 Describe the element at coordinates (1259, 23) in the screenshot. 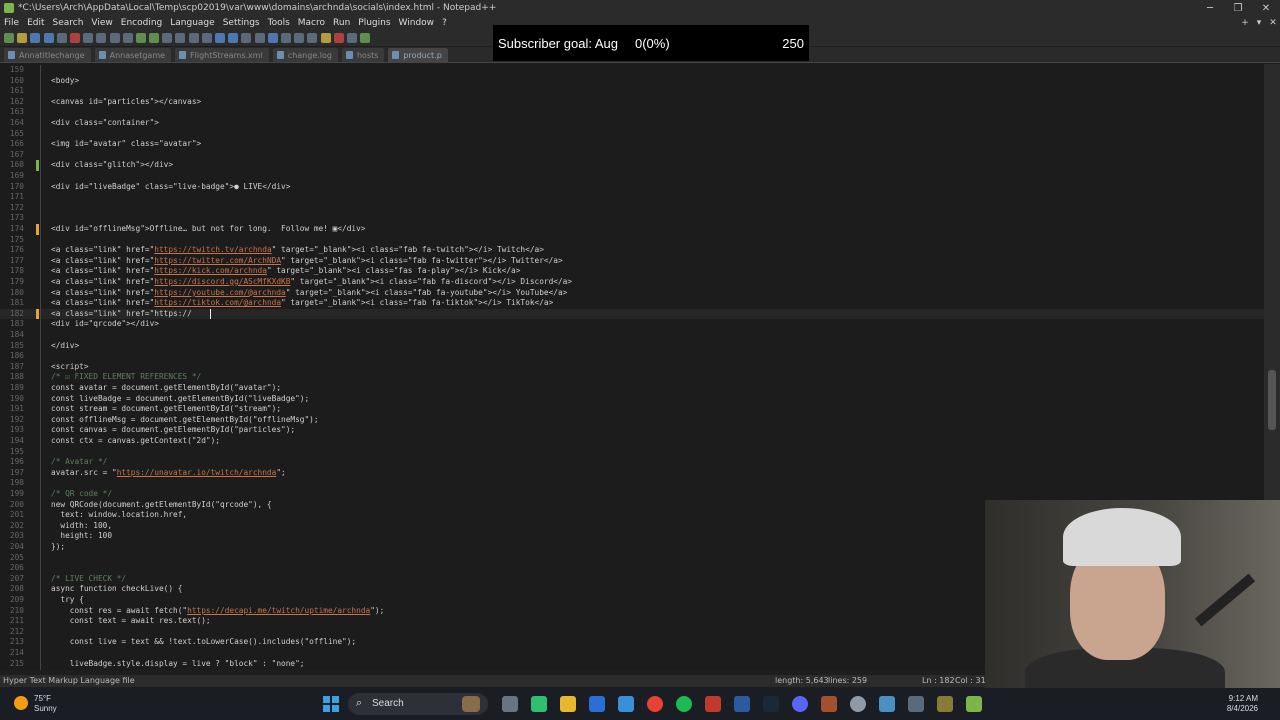

I see `tab-list-button: ▾` at that location.